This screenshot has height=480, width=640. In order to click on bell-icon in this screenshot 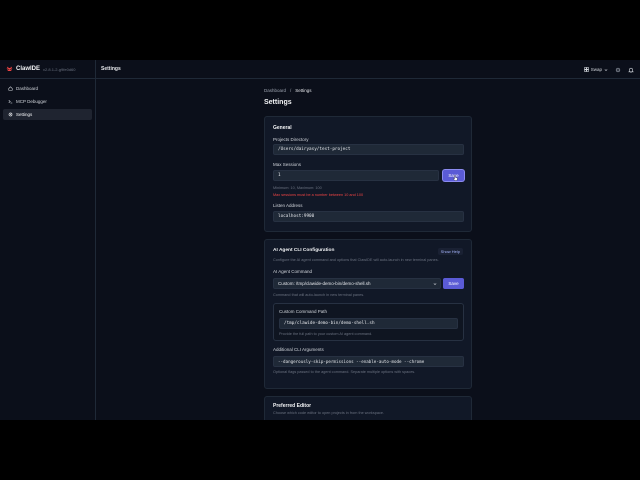, I will do `click(631, 70)`.